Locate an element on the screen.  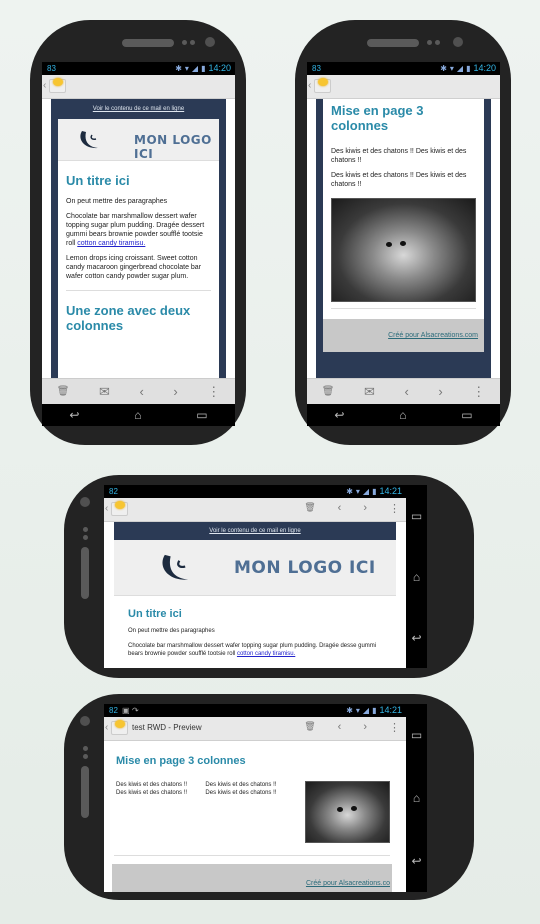
paragraph: On peut mettre des paragraphes is located at coordinates (171, 631).